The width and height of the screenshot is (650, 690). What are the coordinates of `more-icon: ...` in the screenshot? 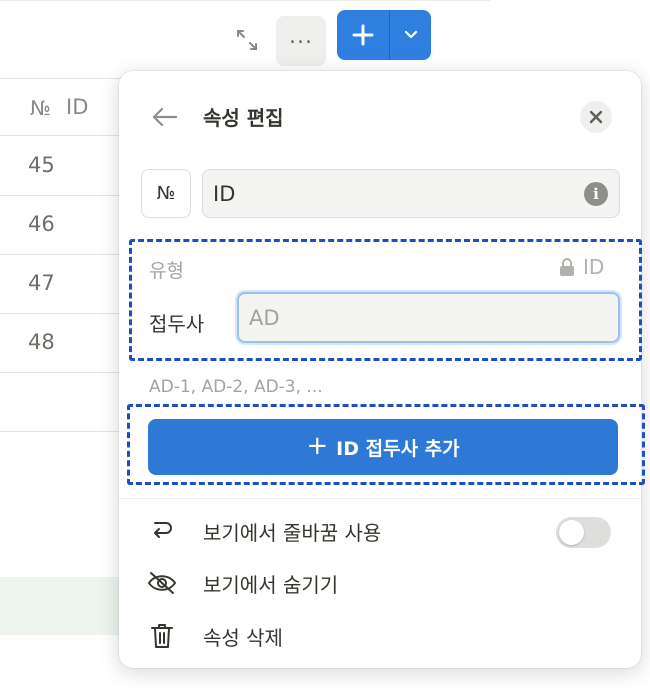 It's located at (301, 36).